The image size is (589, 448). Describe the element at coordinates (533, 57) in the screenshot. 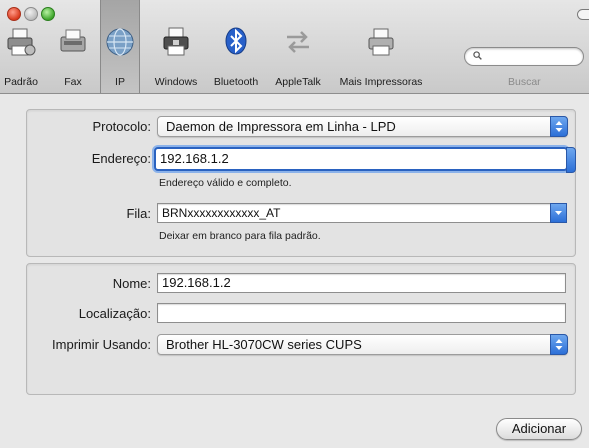

I see `search-input` at that location.